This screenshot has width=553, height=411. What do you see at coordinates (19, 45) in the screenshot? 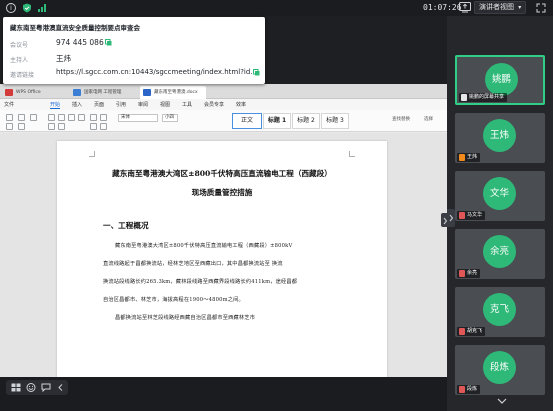
I see `meeting-id-label: 会议号` at bounding box center [19, 45].